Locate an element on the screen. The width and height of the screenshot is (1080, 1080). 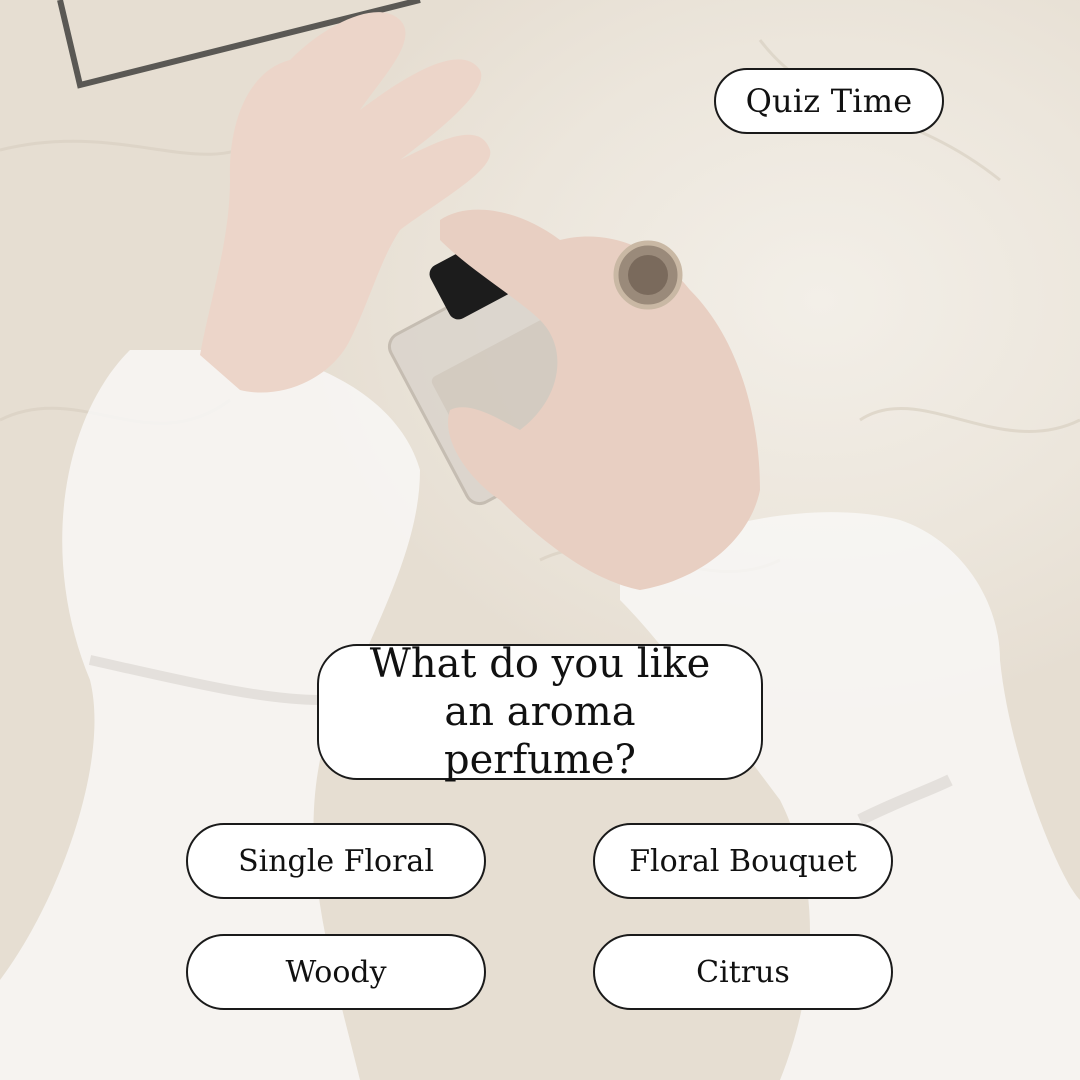
option-label: Single Floral is located at coordinates (336, 861).